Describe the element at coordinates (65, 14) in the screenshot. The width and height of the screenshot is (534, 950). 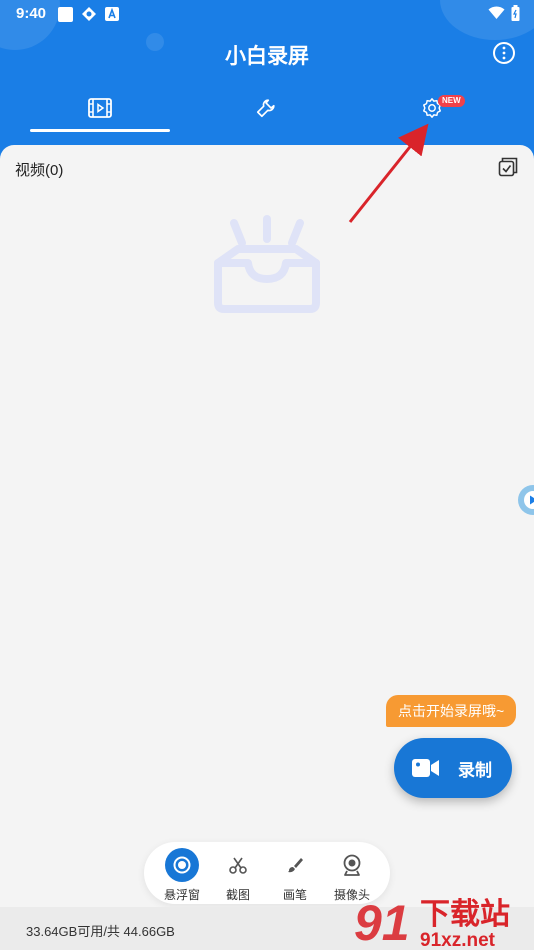
I see `notification-square-icon` at that location.